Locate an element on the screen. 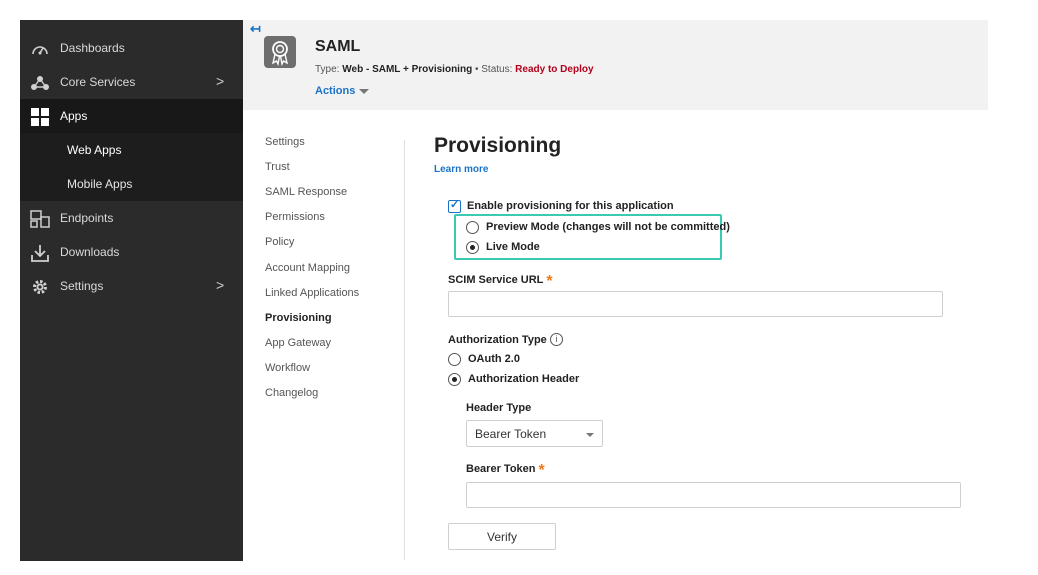  sidebar-item-endpoints: Endpoints is located at coordinates (131, 218).